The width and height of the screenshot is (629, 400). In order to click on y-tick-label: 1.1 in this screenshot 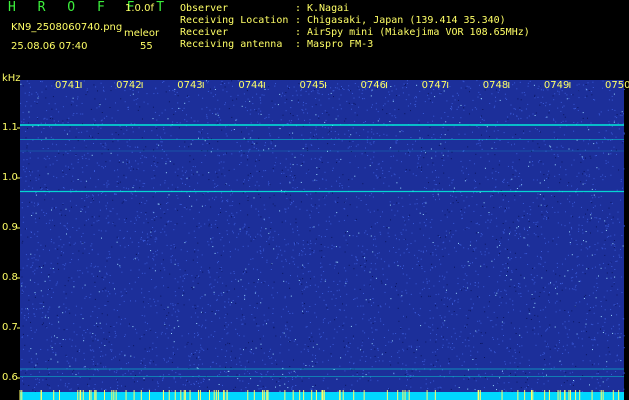, I will do `click(10, 127)`.